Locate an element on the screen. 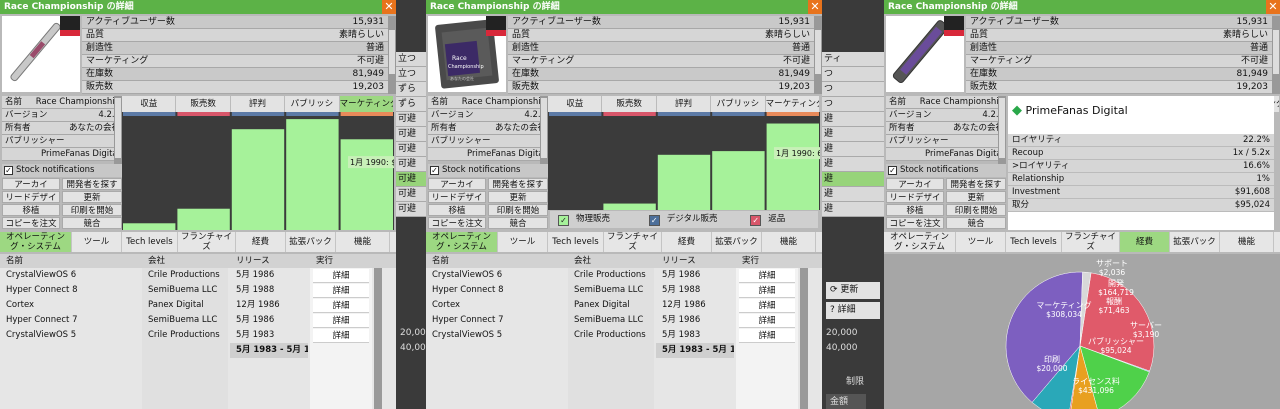  chart-tab: 収益 is located at coordinates (149, 104).